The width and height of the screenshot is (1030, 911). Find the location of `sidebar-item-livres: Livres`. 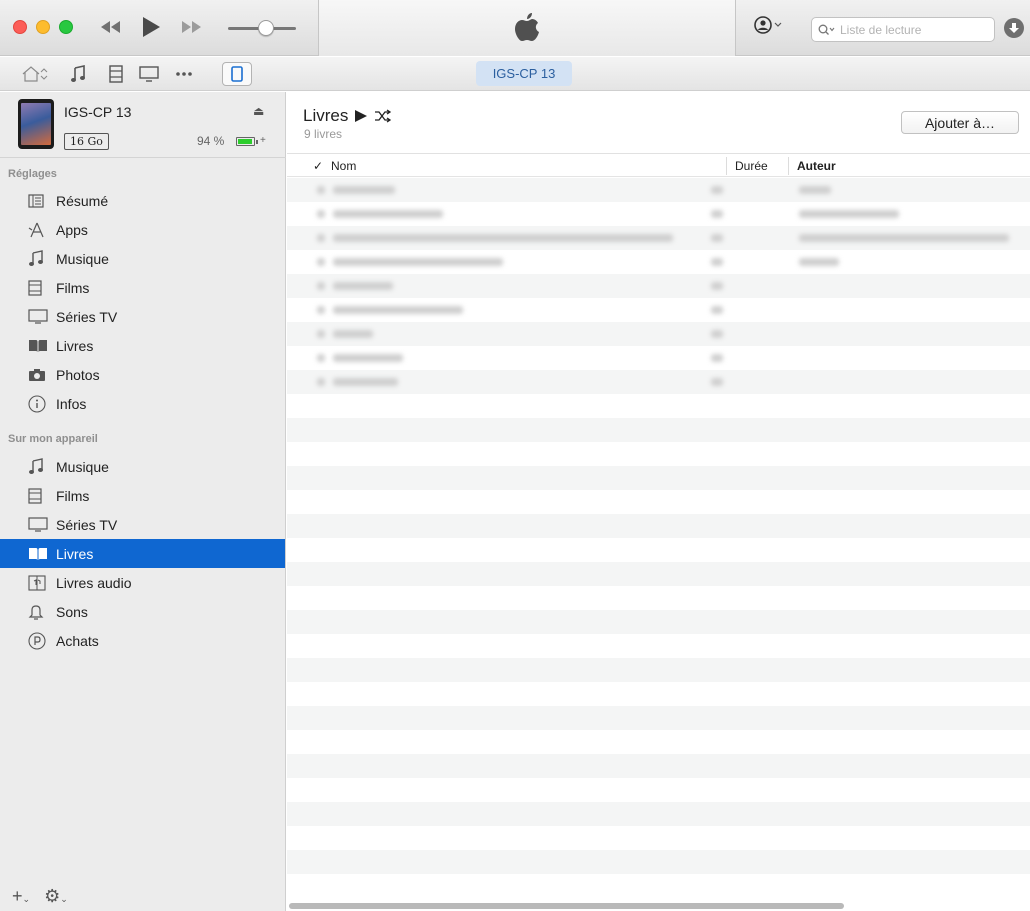

sidebar-item-livres: Livres is located at coordinates (142, 345).